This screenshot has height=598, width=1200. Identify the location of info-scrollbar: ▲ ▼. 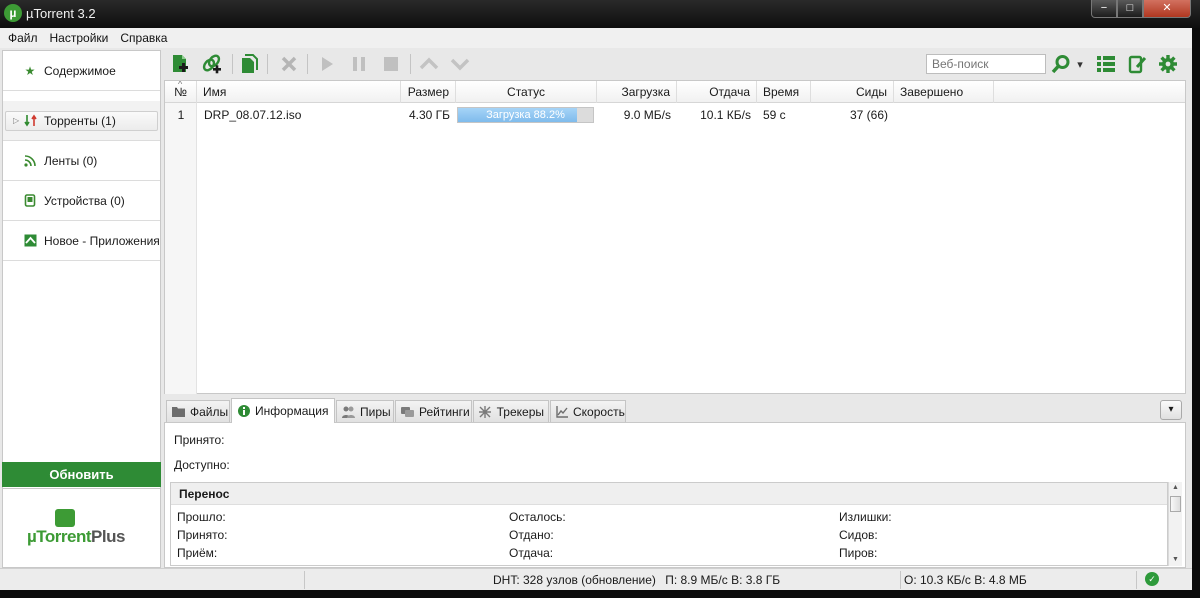
(1175, 524).